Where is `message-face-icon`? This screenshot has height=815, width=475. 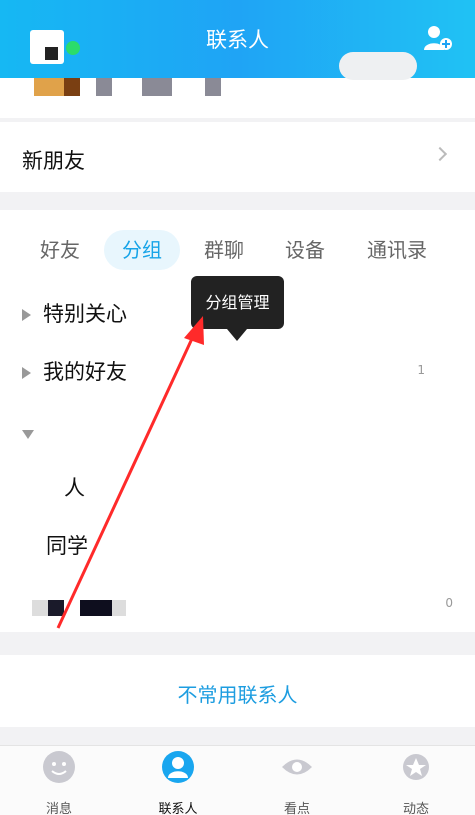 message-face-icon is located at coordinates (59, 767).